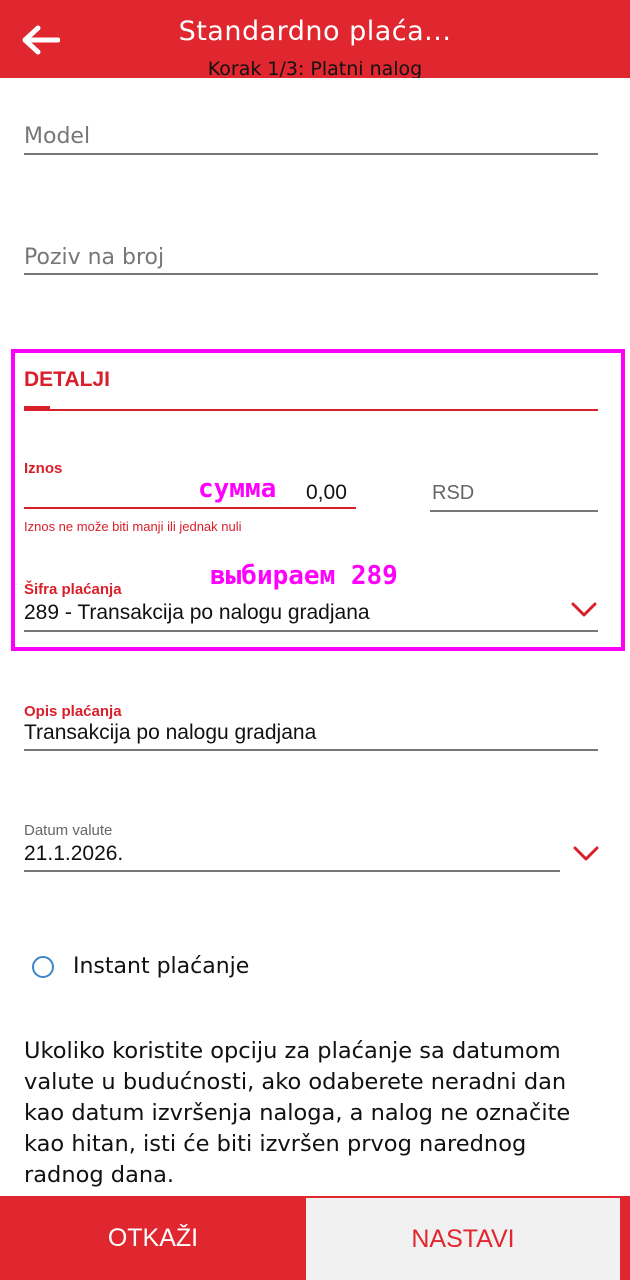 The width and height of the screenshot is (630, 1280). What do you see at coordinates (311, 750) in the screenshot?
I see `description-underline` at bounding box center [311, 750].